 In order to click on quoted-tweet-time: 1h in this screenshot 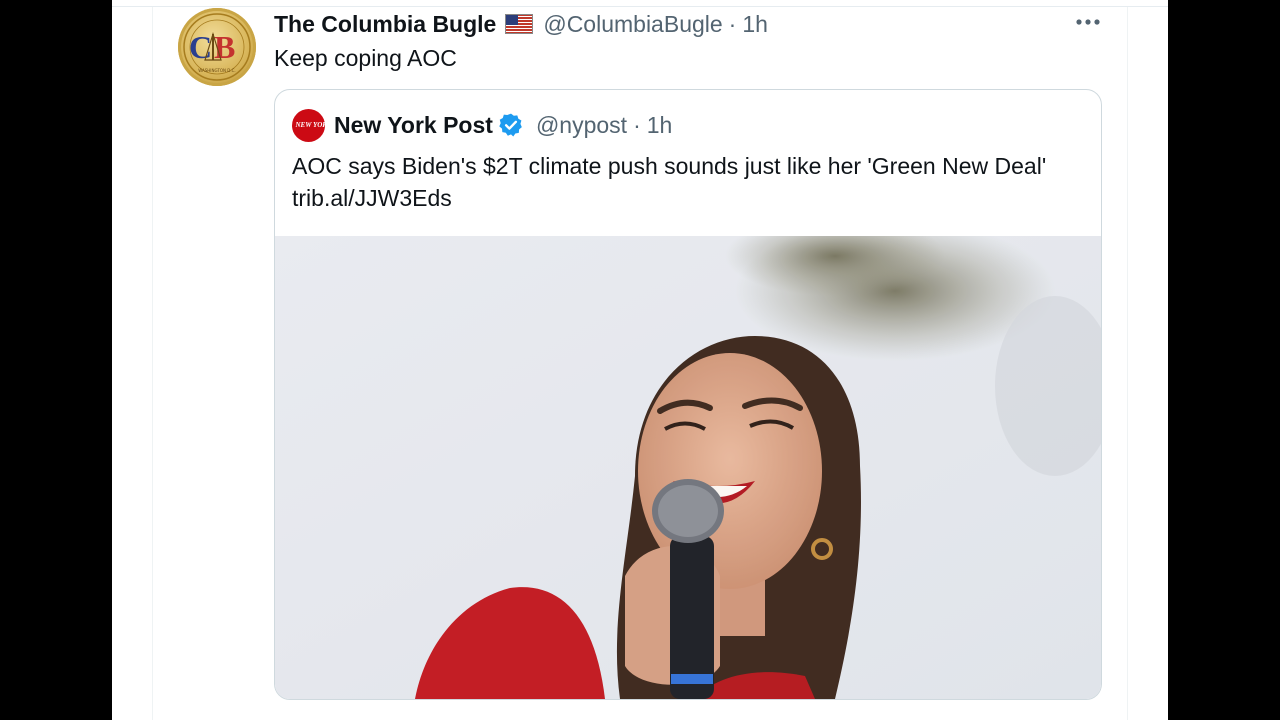, I will do `click(660, 125)`.